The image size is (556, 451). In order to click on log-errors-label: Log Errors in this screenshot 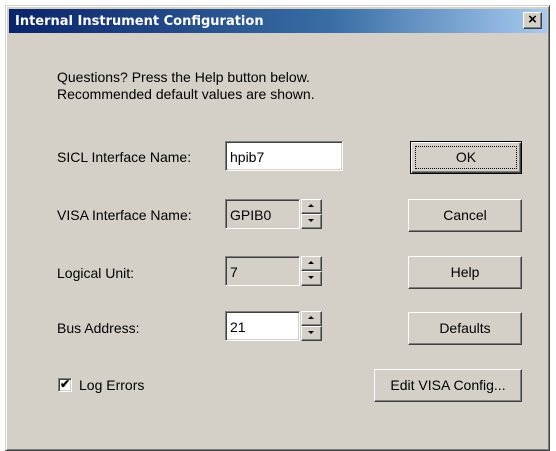, I will do `click(111, 385)`.